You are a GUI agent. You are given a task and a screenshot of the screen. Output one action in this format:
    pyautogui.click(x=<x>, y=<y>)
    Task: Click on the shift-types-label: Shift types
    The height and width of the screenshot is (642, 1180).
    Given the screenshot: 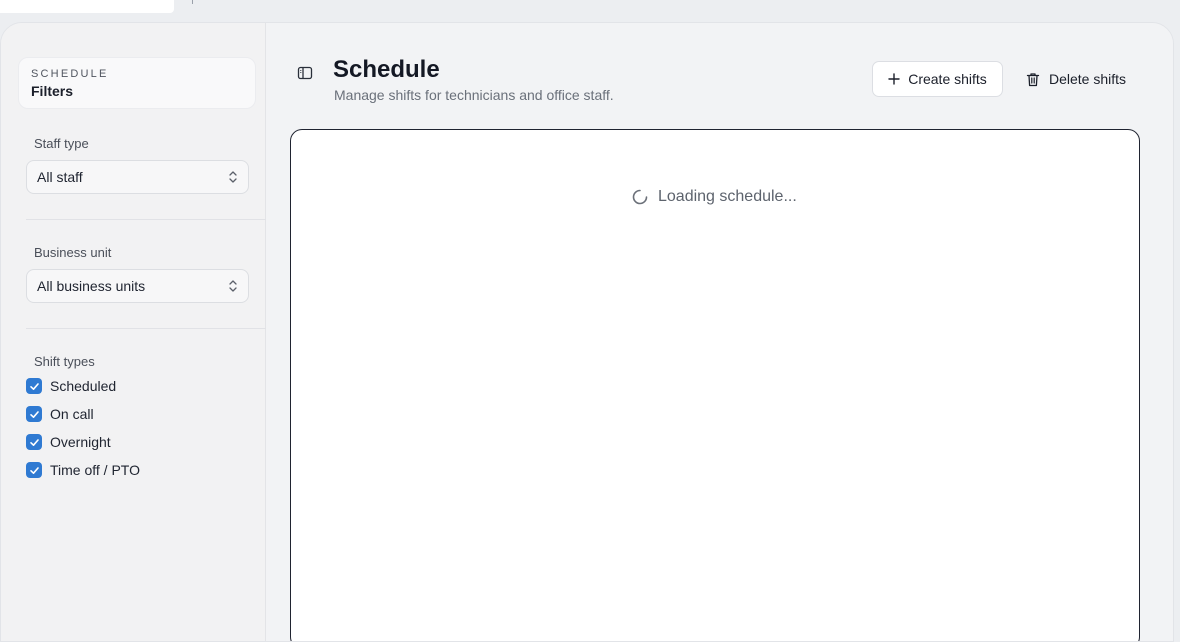 What is the action you would take?
    pyautogui.click(x=64, y=361)
    